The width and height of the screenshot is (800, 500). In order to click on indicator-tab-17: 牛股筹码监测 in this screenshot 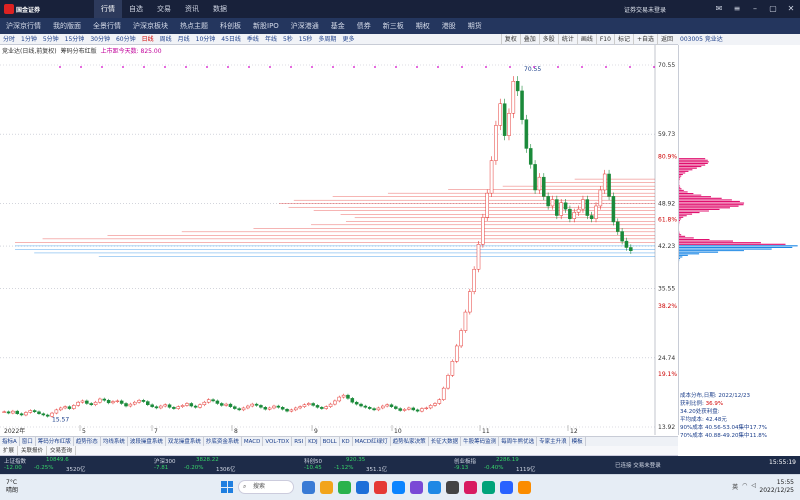, I will do `click(480, 441)`.